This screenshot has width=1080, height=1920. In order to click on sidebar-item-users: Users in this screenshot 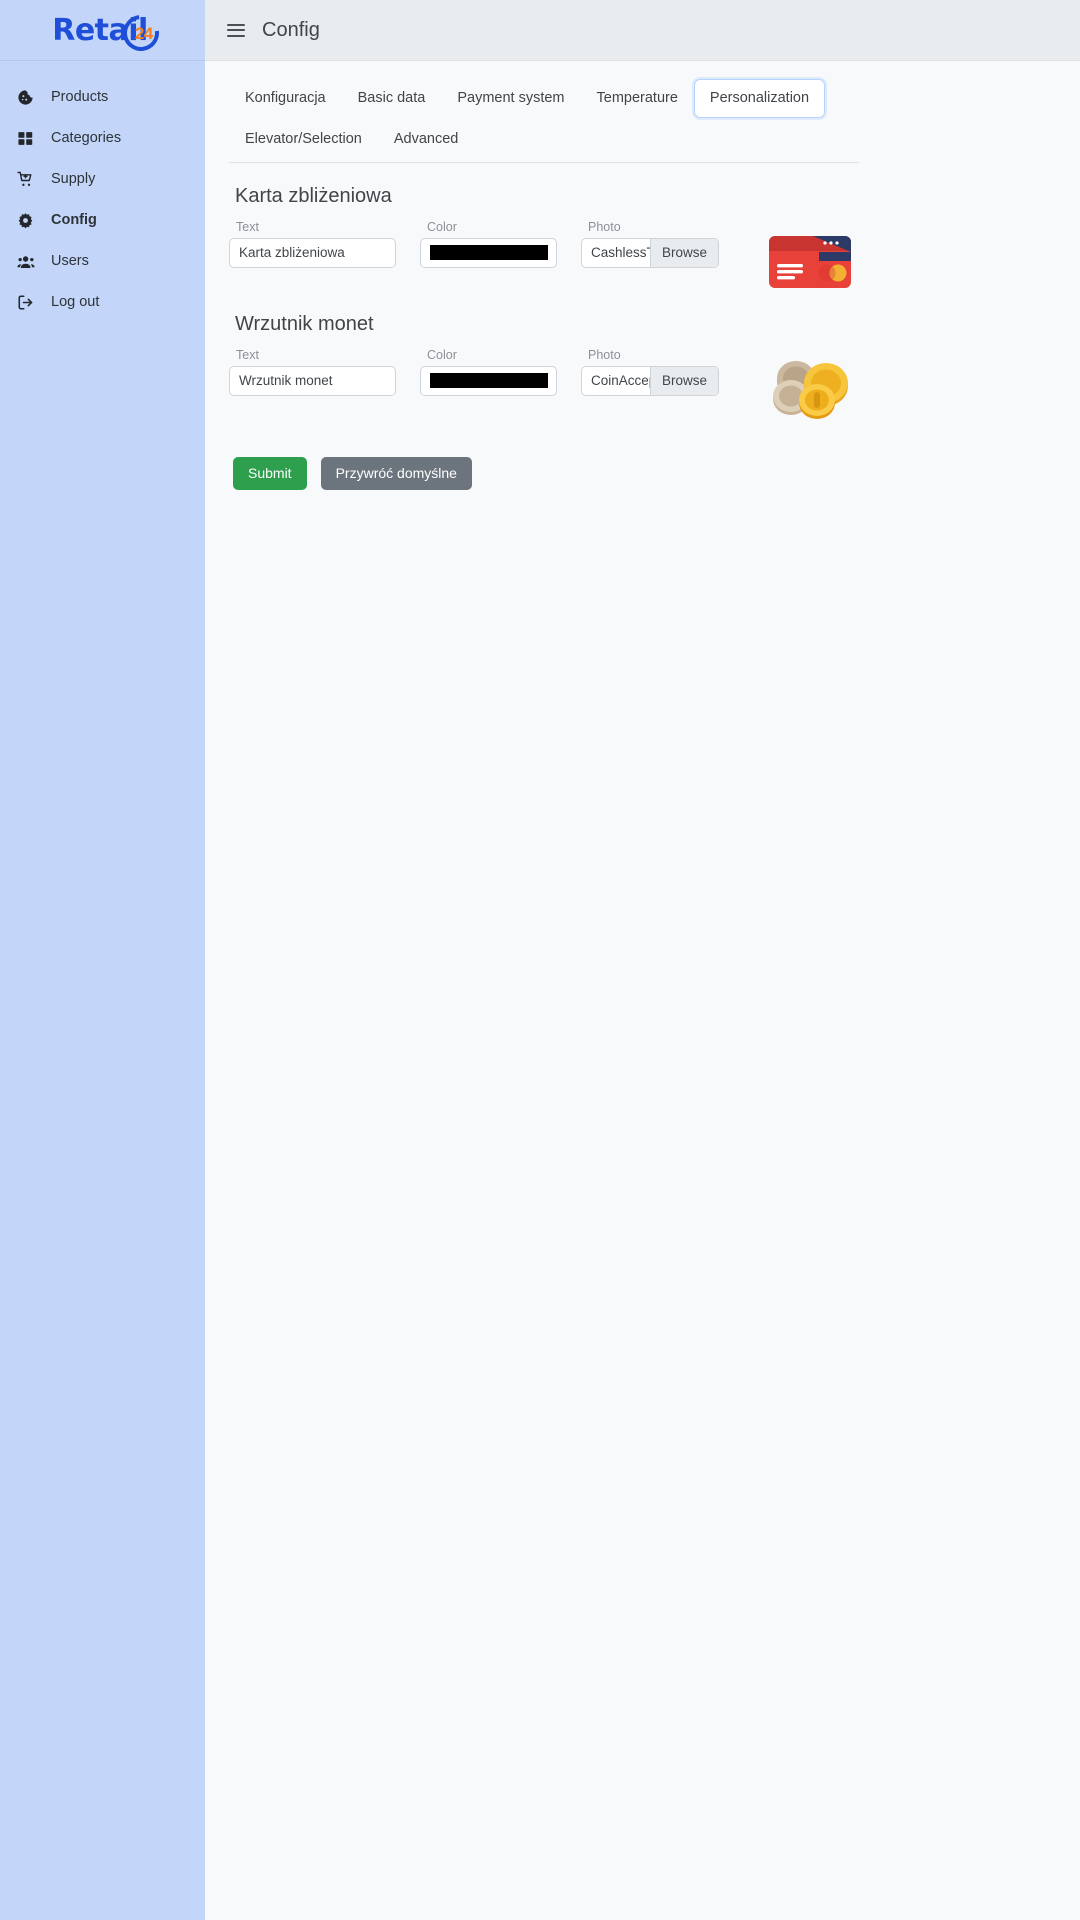, I will do `click(102, 261)`.